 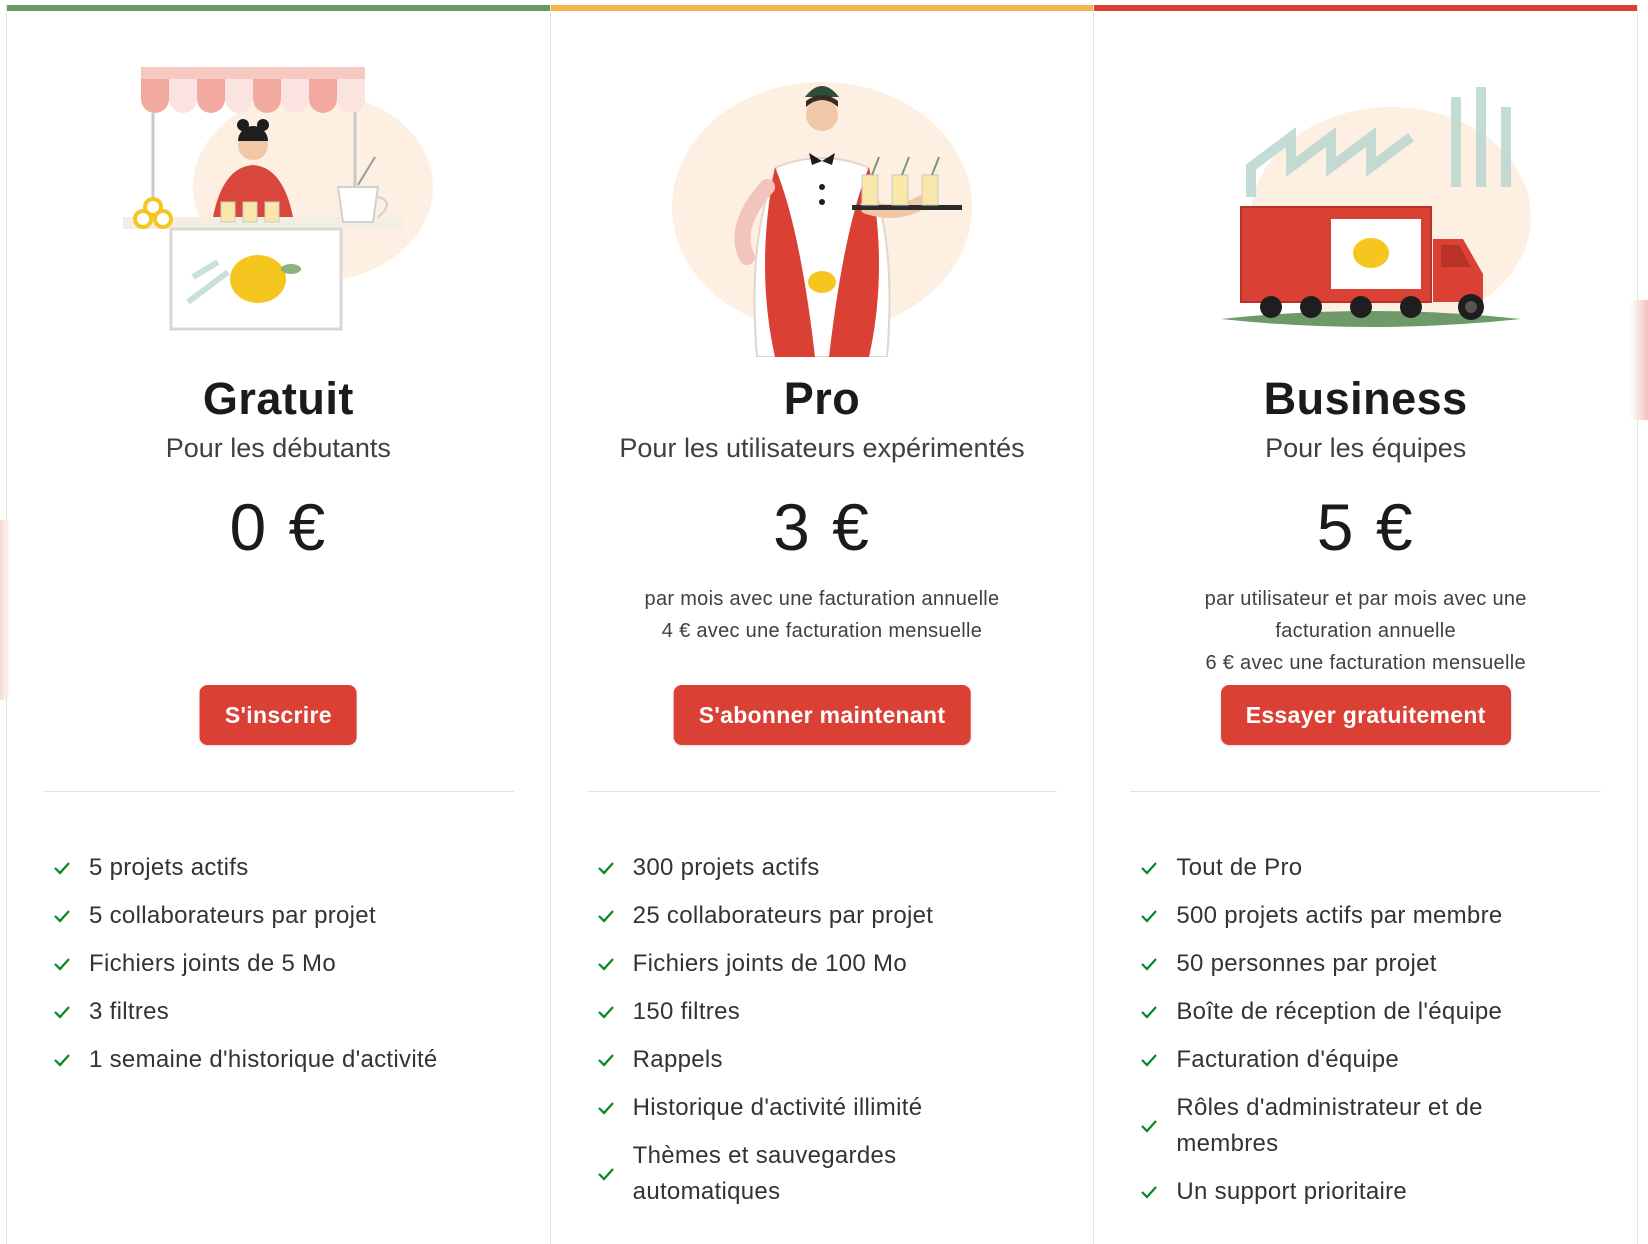 What do you see at coordinates (822, 599) in the screenshot?
I see `billing-line: par mois avec une facturation annuelle` at bounding box center [822, 599].